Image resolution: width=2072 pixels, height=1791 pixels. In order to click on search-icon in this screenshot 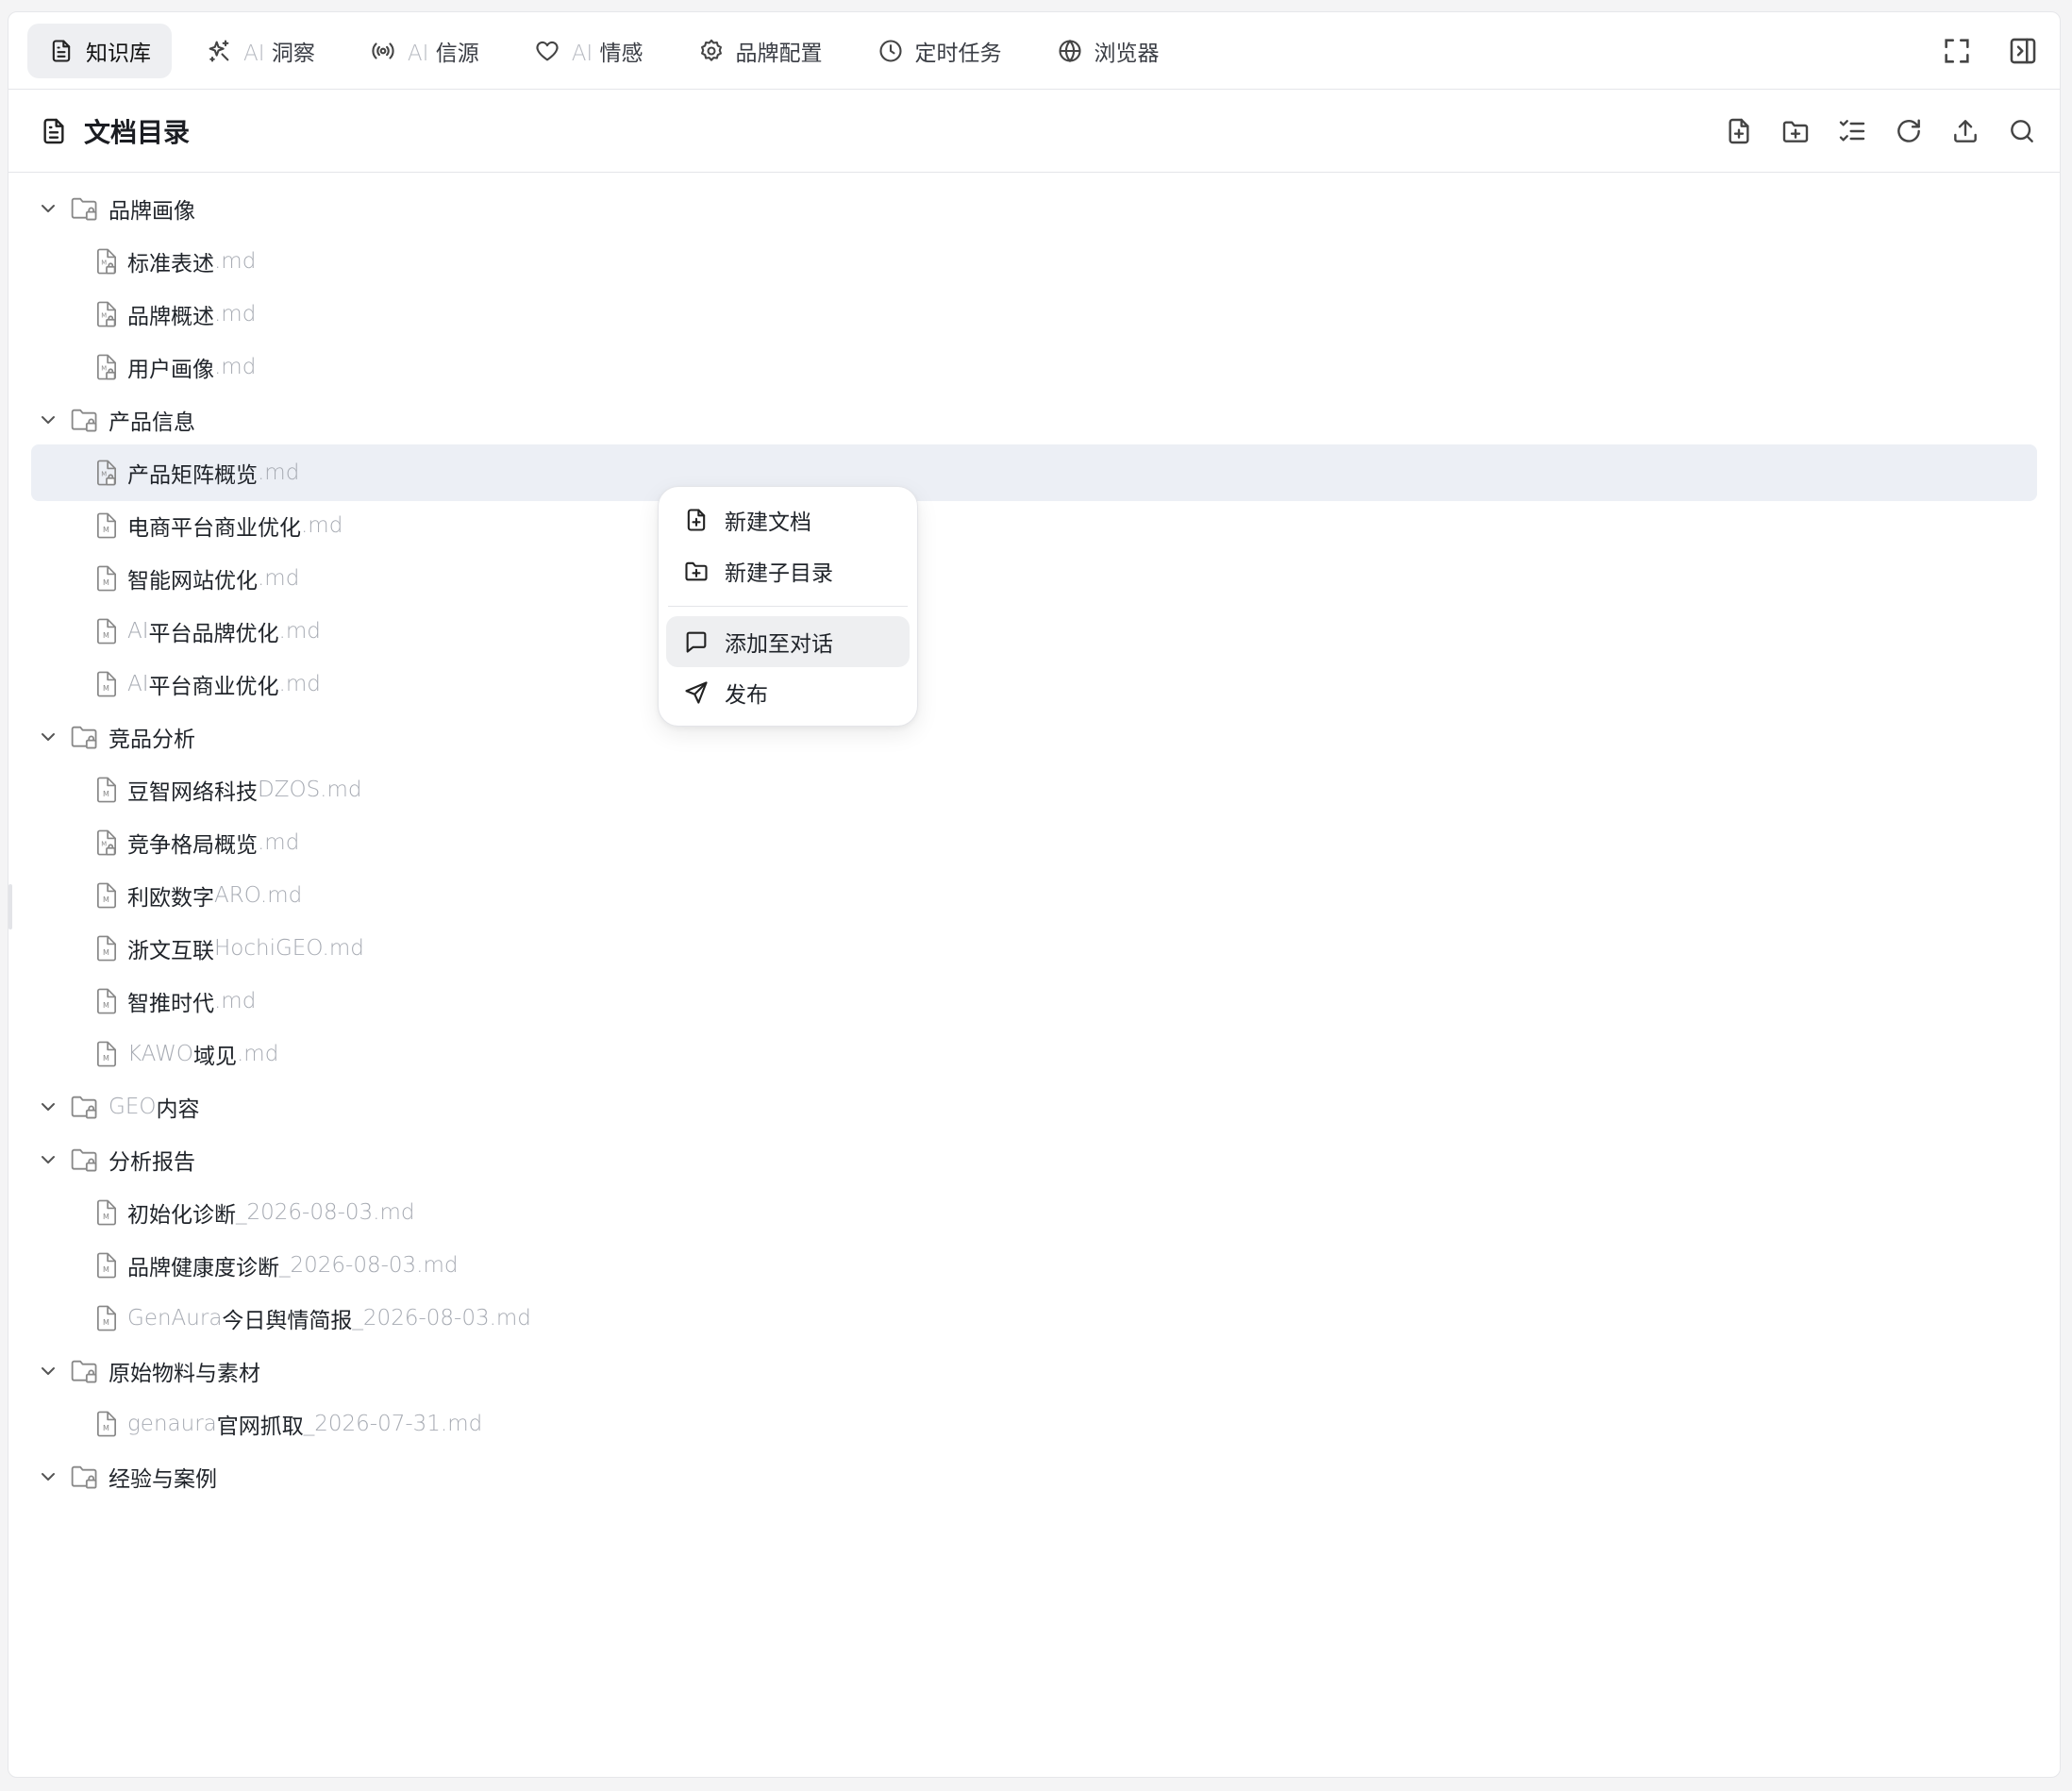, I will do `click(2022, 131)`.